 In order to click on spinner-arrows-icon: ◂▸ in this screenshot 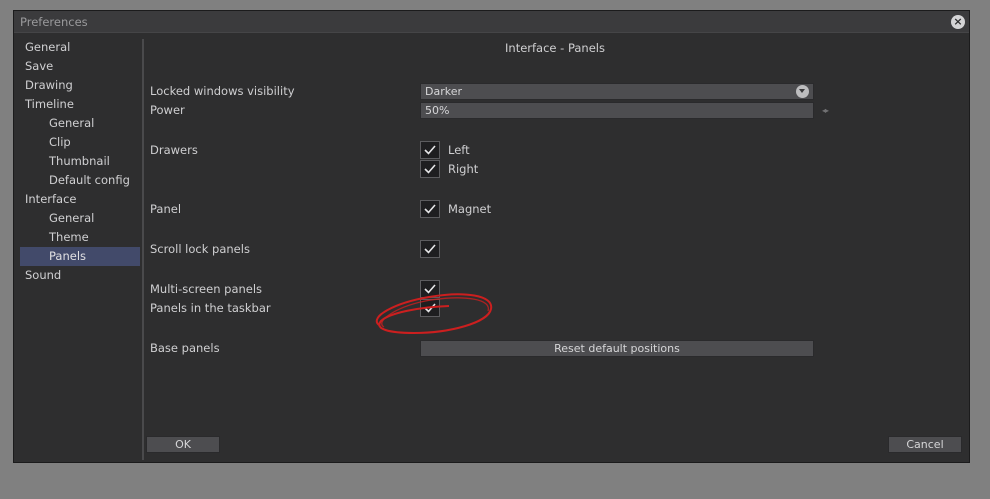, I will do `click(825, 110)`.